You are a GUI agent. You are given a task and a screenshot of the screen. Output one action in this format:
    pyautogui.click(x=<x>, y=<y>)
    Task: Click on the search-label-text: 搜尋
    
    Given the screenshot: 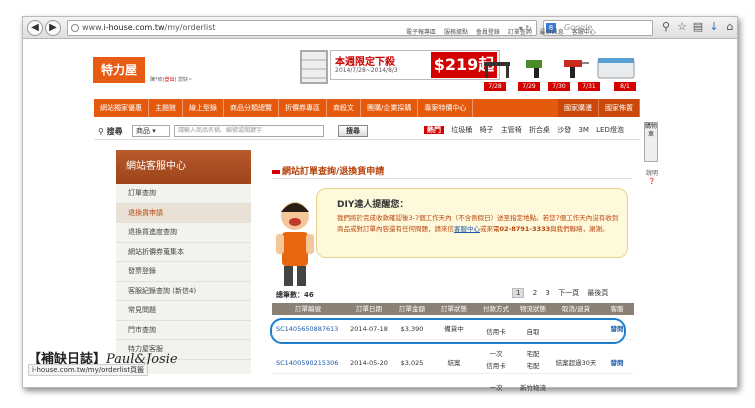 What is the action you would take?
    pyautogui.click(x=114, y=131)
    